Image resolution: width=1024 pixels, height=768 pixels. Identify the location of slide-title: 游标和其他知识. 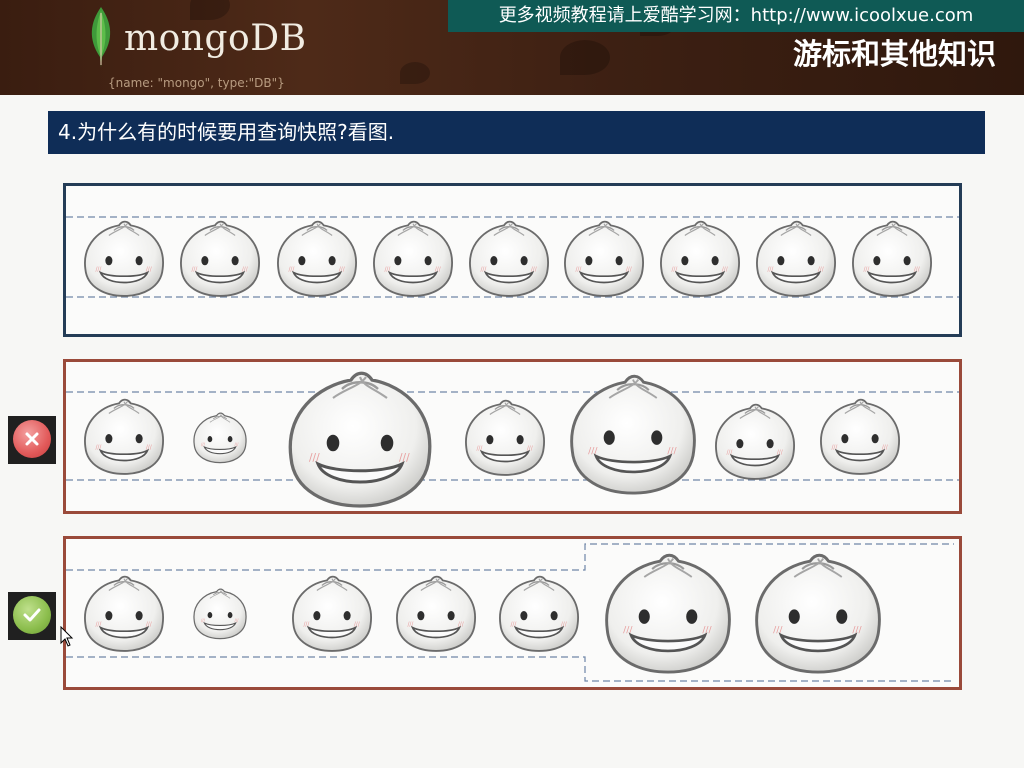
(894, 54).